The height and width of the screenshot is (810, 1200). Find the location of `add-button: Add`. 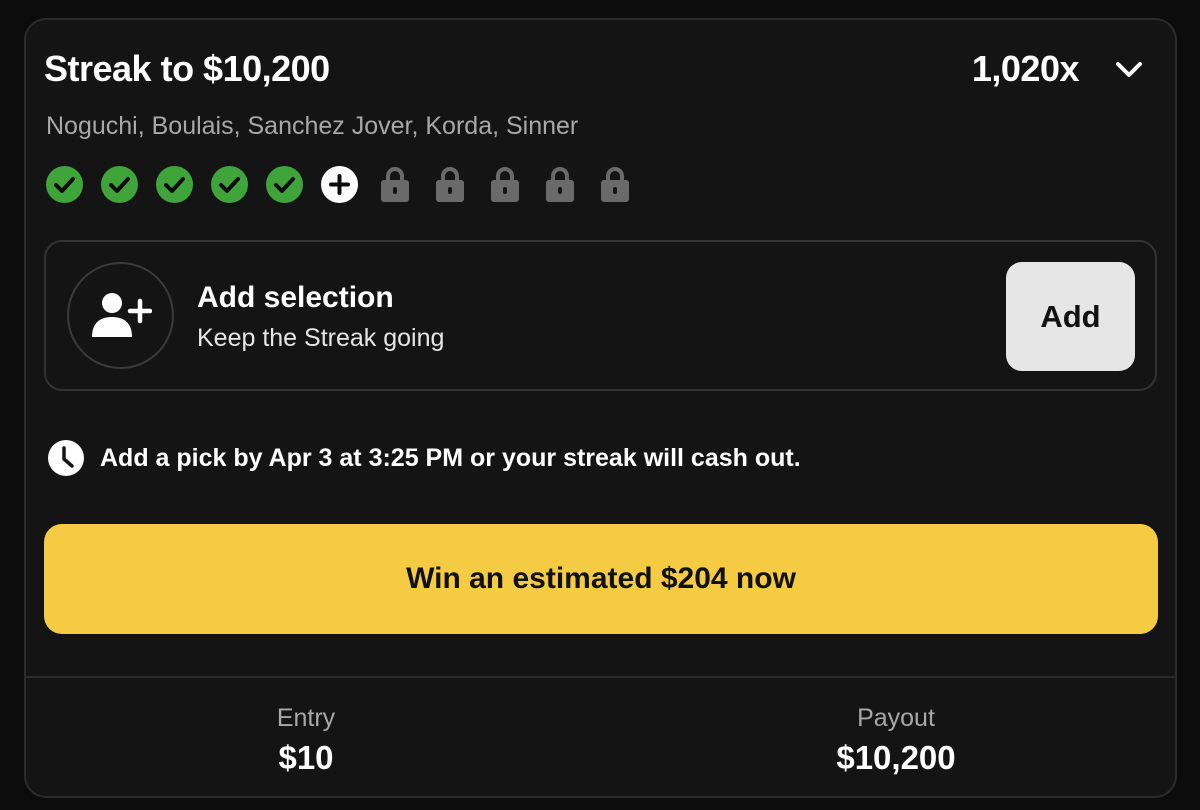

add-button: Add is located at coordinates (1070, 316).